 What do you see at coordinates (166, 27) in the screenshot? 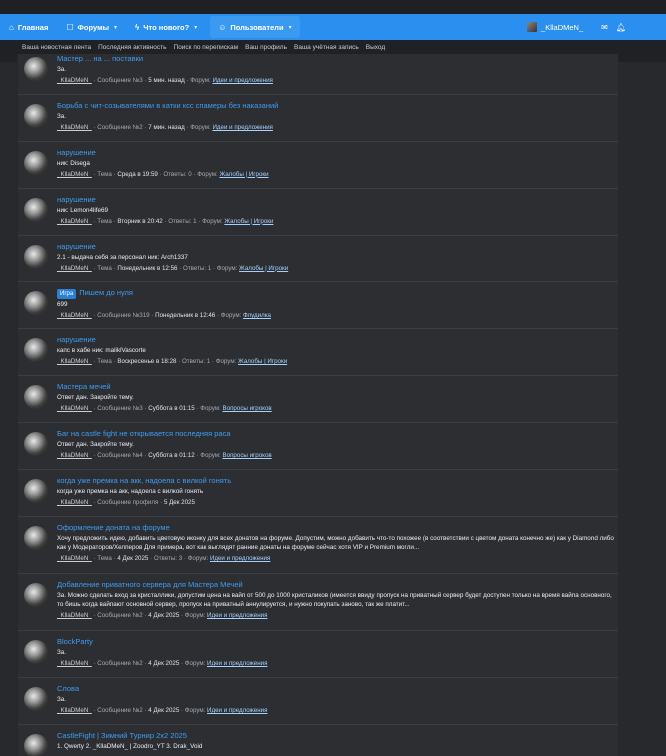
I see `nav-whats-new: ϟ Что нового? ▾` at bounding box center [166, 27].